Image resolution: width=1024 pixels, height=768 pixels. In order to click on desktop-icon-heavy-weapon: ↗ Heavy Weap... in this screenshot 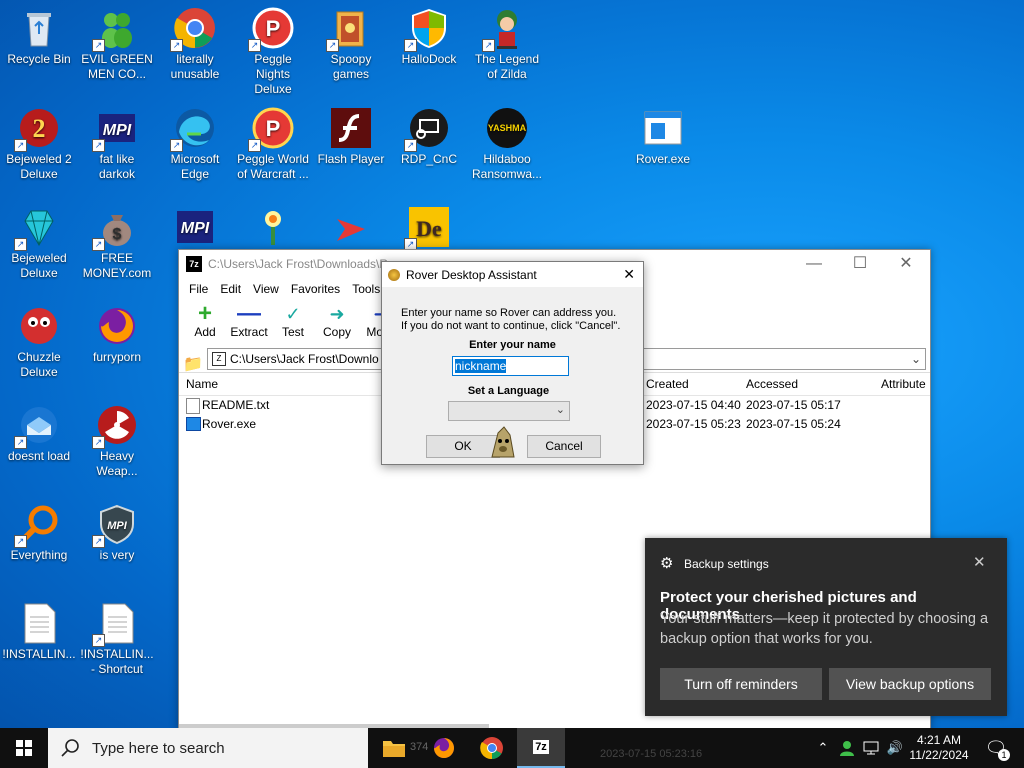, I will do `click(117, 438)`.